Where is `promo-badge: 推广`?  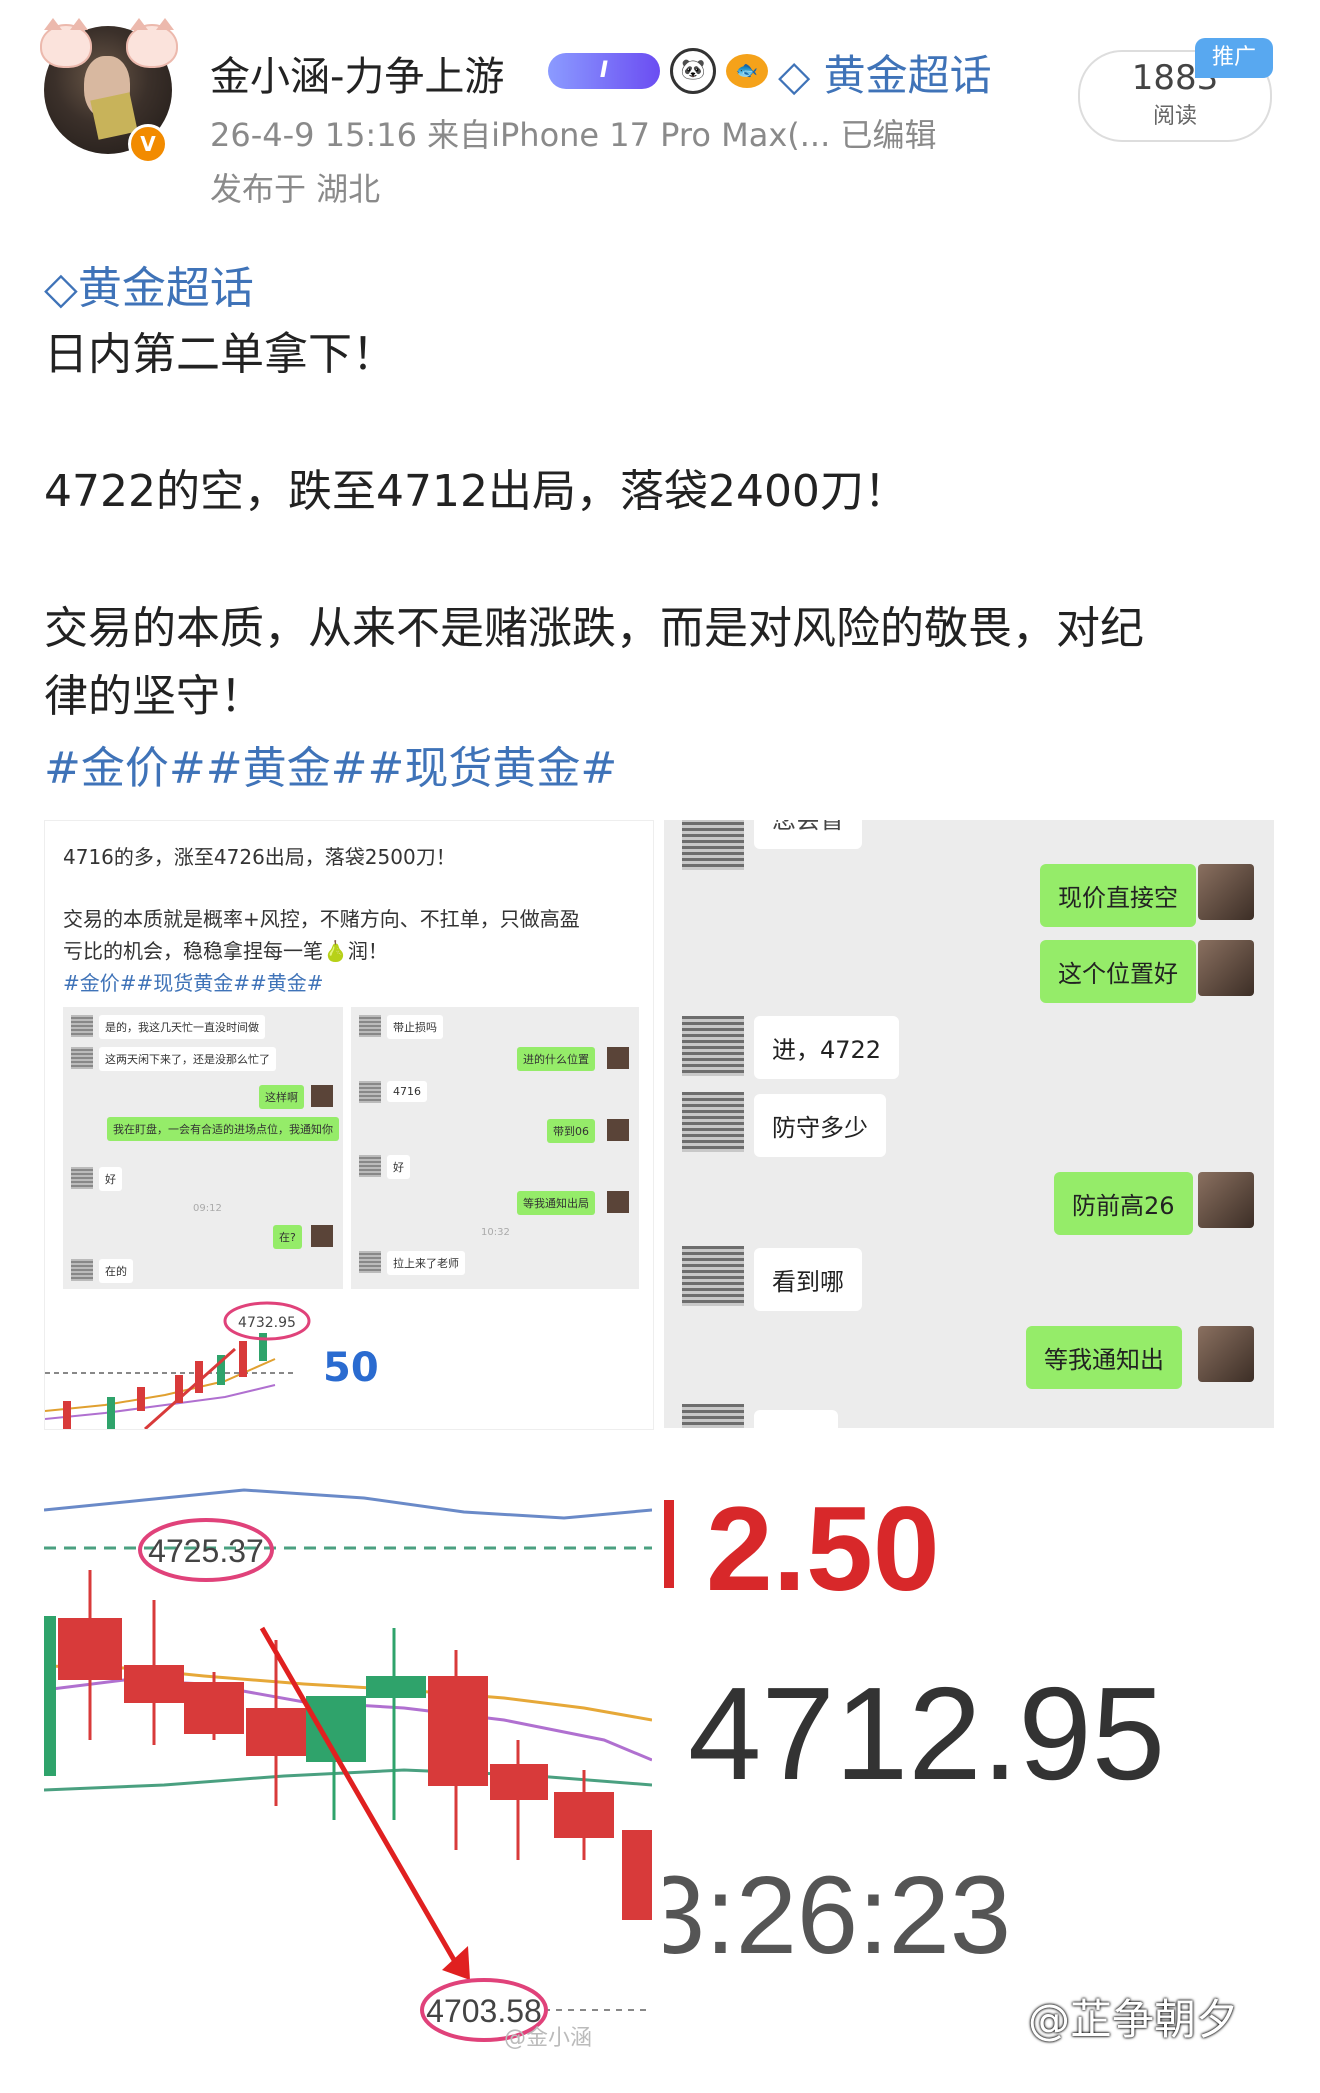 promo-badge: 推广 is located at coordinates (1234, 58).